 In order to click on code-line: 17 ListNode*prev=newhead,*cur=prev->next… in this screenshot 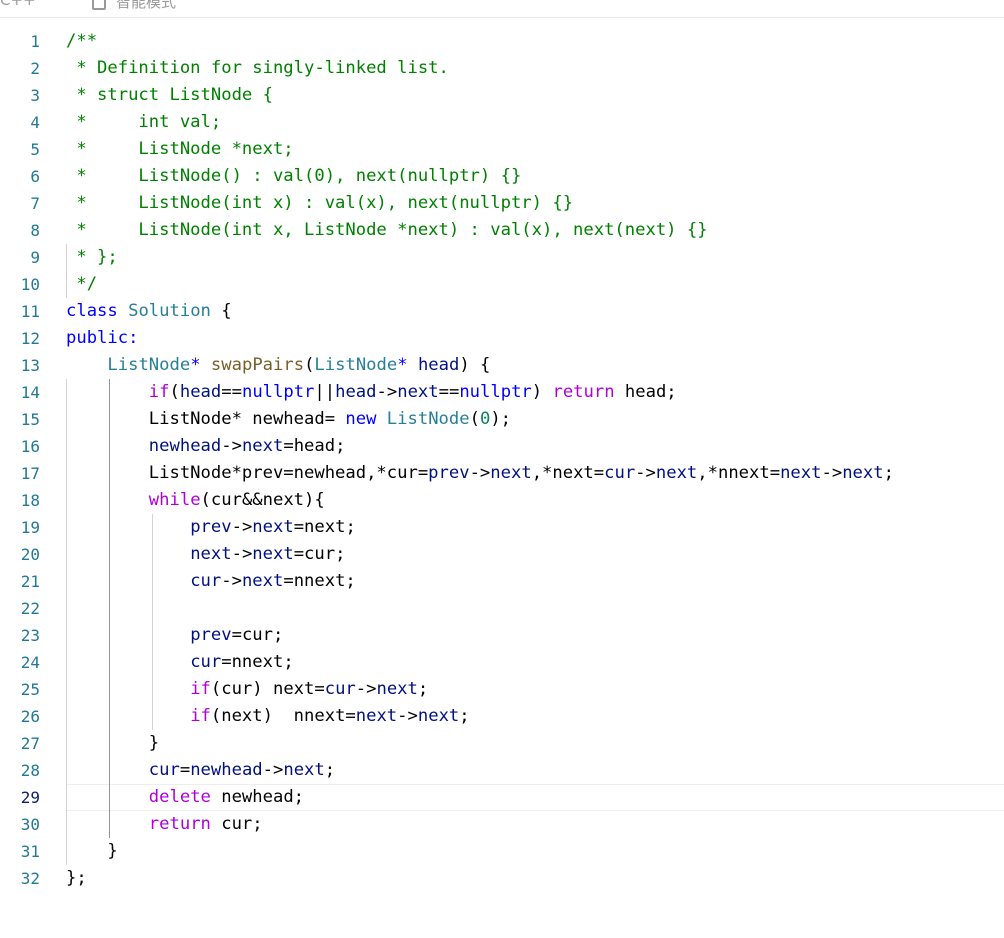, I will do `click(502, 473)`.